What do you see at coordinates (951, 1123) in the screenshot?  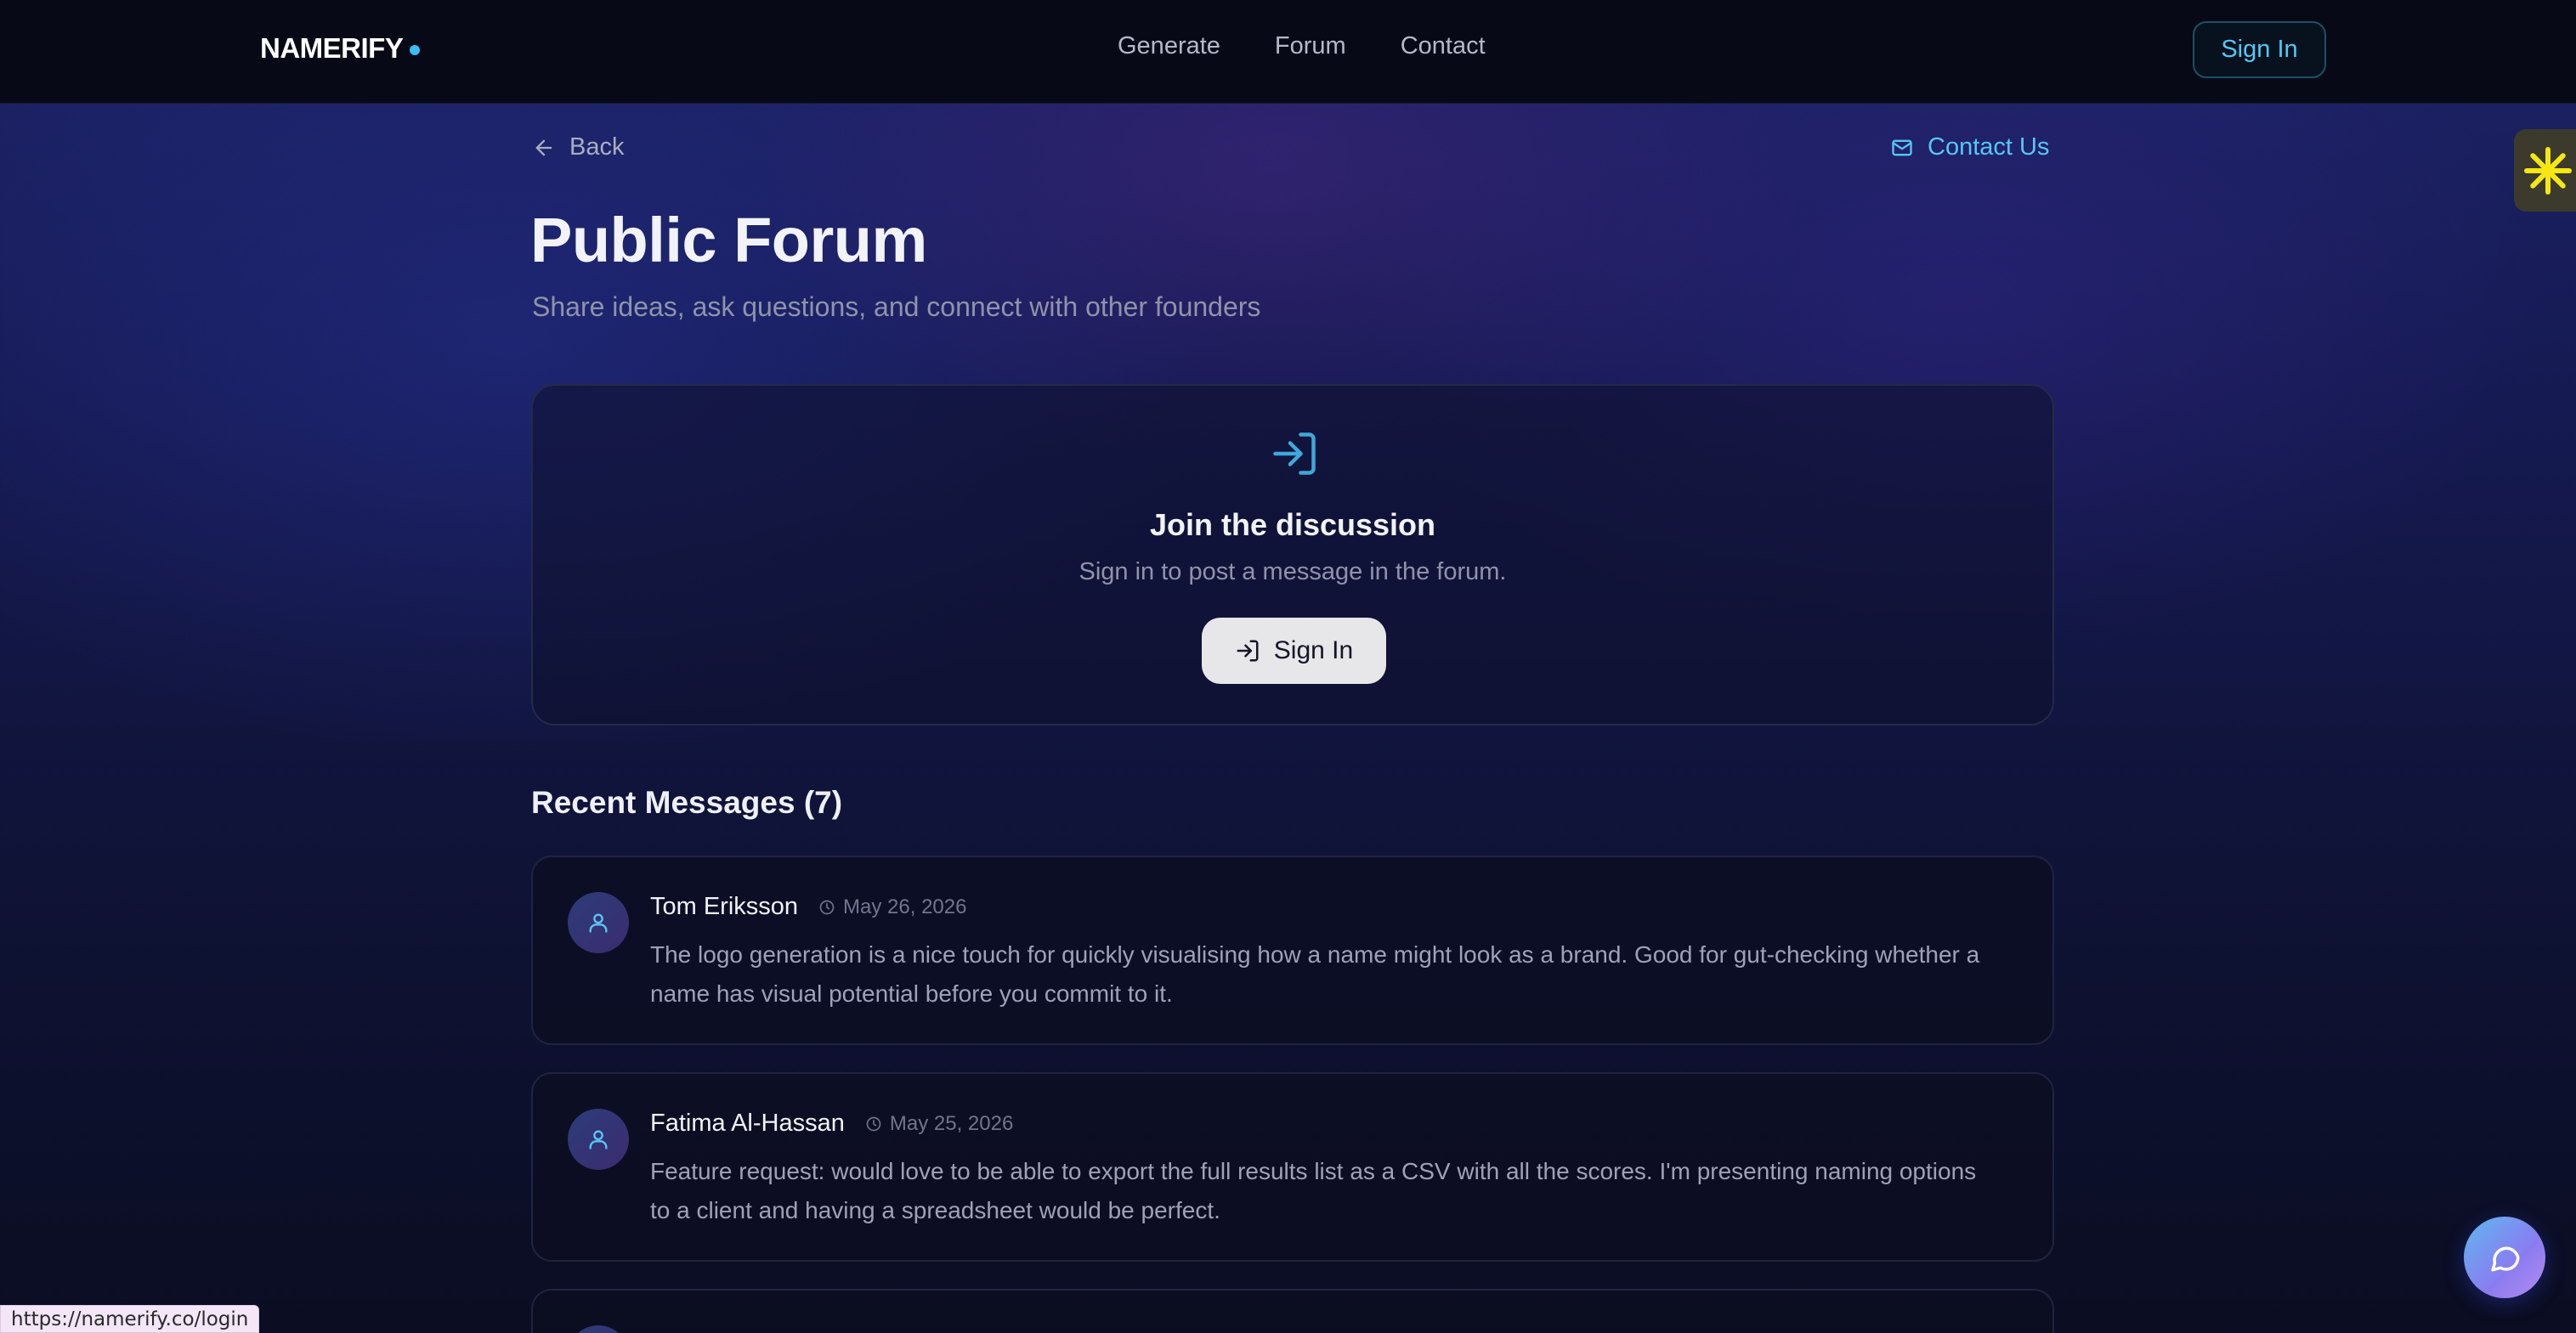 I see `message-date-text: May 25, 2026` at bounding box center [951, 1123].